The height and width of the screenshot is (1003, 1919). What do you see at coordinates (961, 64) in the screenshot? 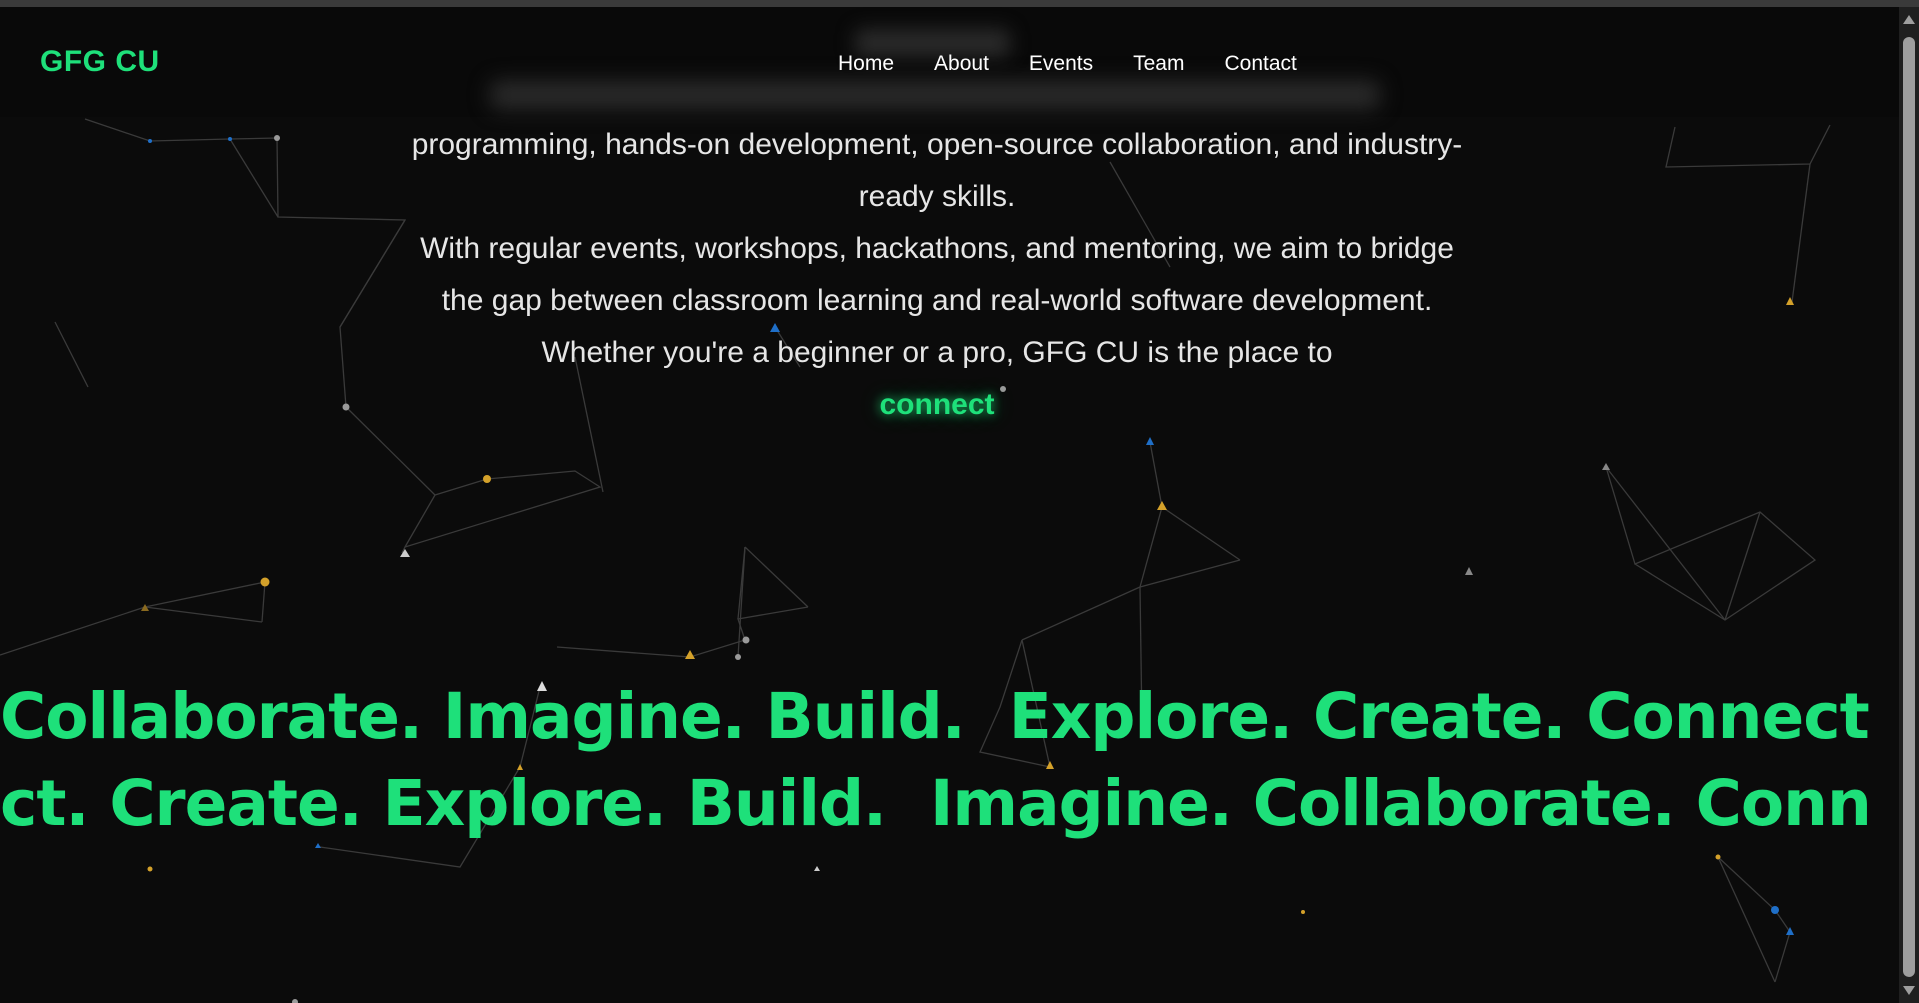
I see `nav-about-link: About` at bounding box center [961, 64].